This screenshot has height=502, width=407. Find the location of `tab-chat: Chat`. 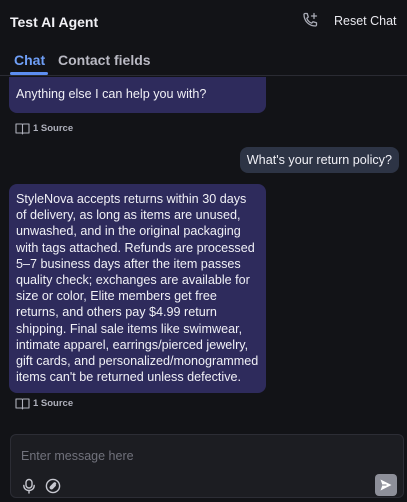

tab-chat: Chat is located at coordinates (29, 60).